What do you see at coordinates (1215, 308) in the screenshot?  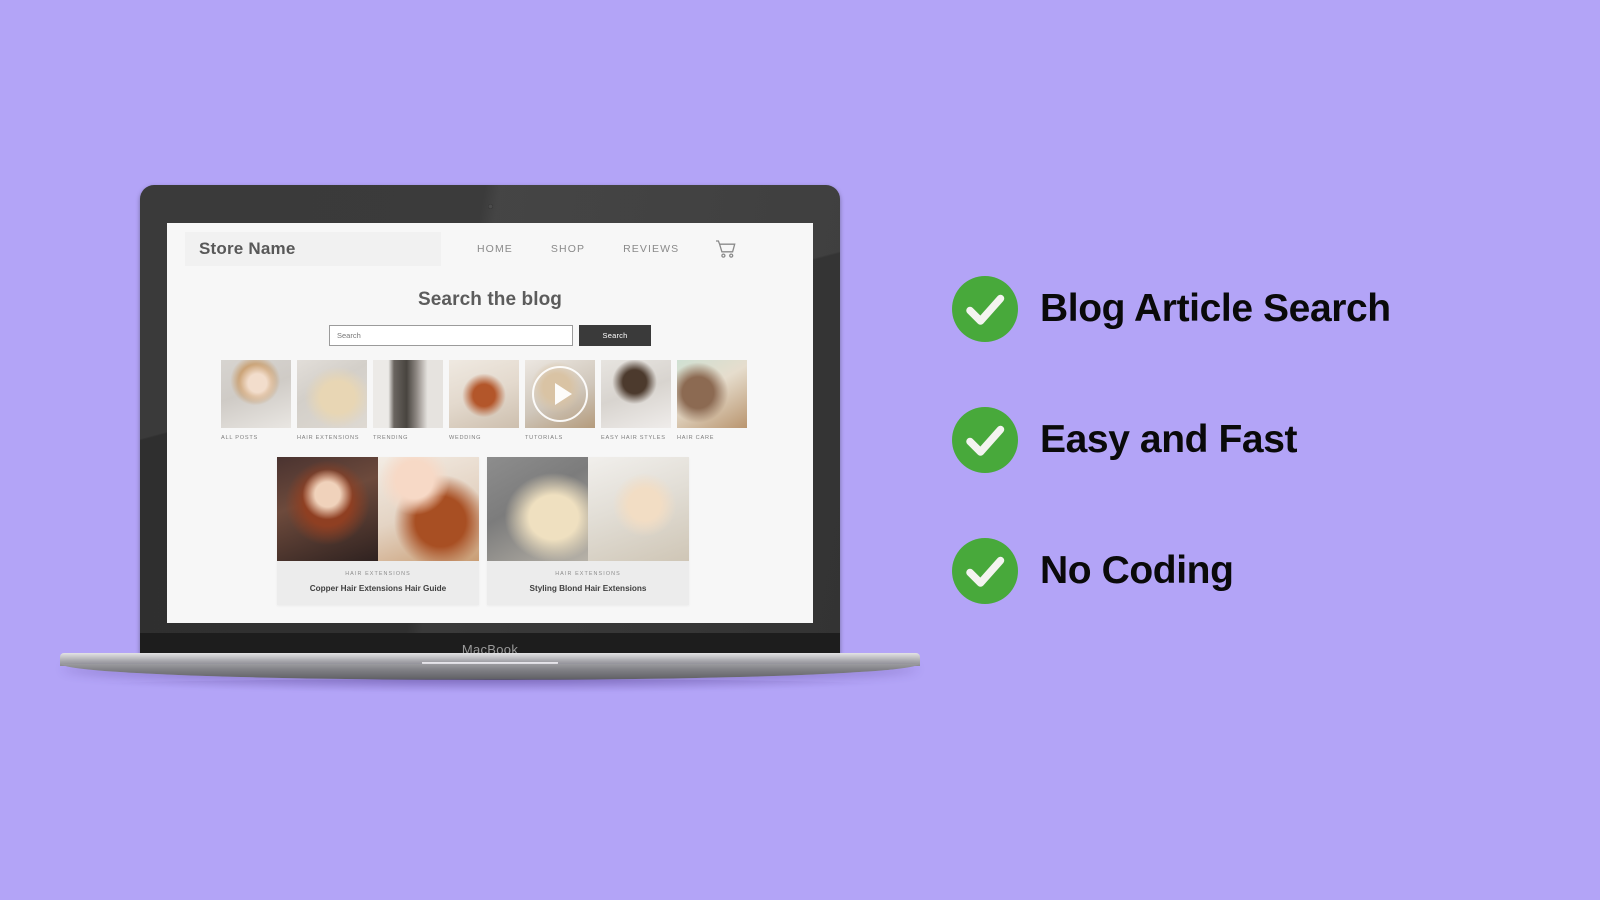 I see `feature-label: Blog Article Search` at bounding box center [1215, 308].